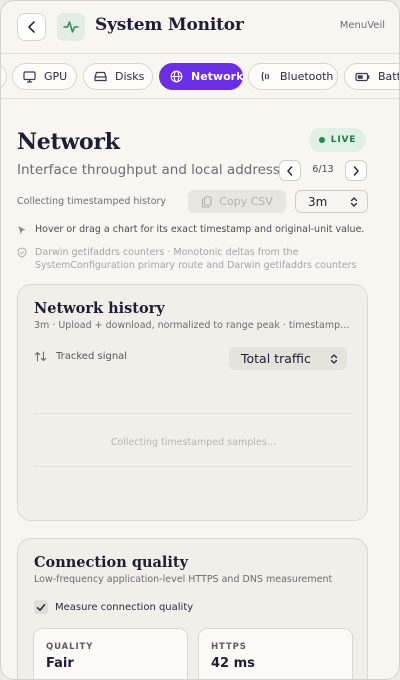  I want to click on back-button, so click(31, 27).